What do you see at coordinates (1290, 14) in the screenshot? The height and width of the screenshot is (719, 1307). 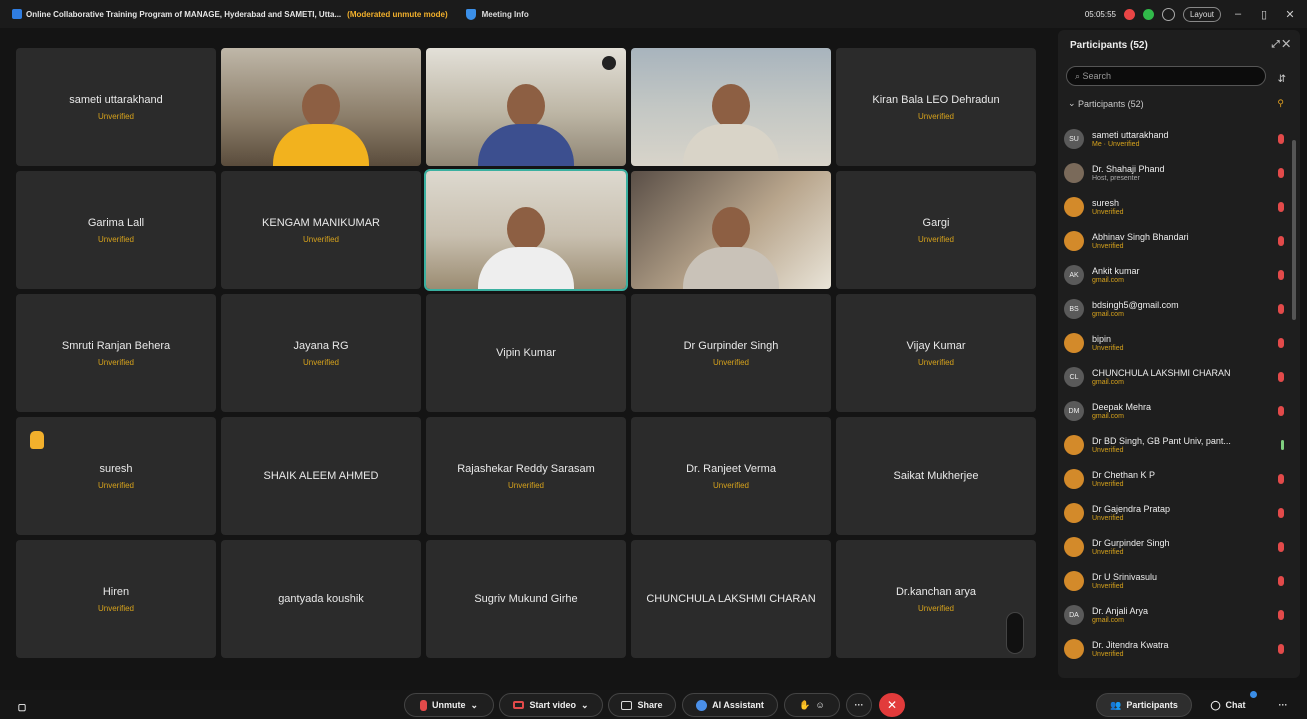 I see `close-window-button: ✕` at bounding box center [1290, 14].